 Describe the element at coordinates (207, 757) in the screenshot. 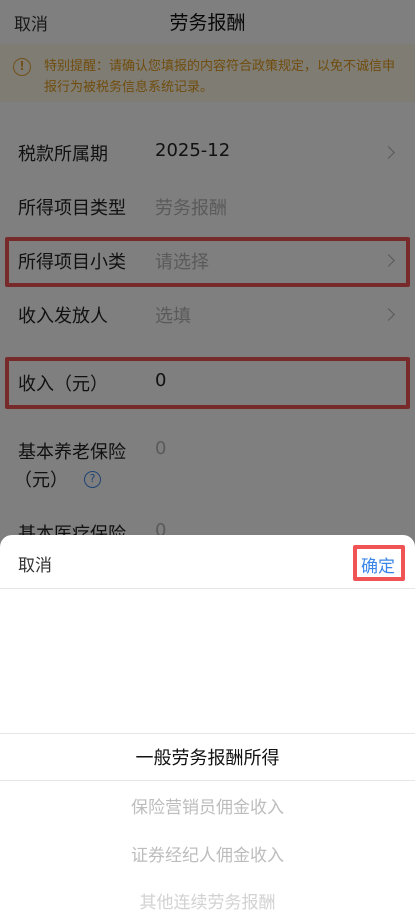

I see `picker-option: 一般劳务报酬所得` at that location.